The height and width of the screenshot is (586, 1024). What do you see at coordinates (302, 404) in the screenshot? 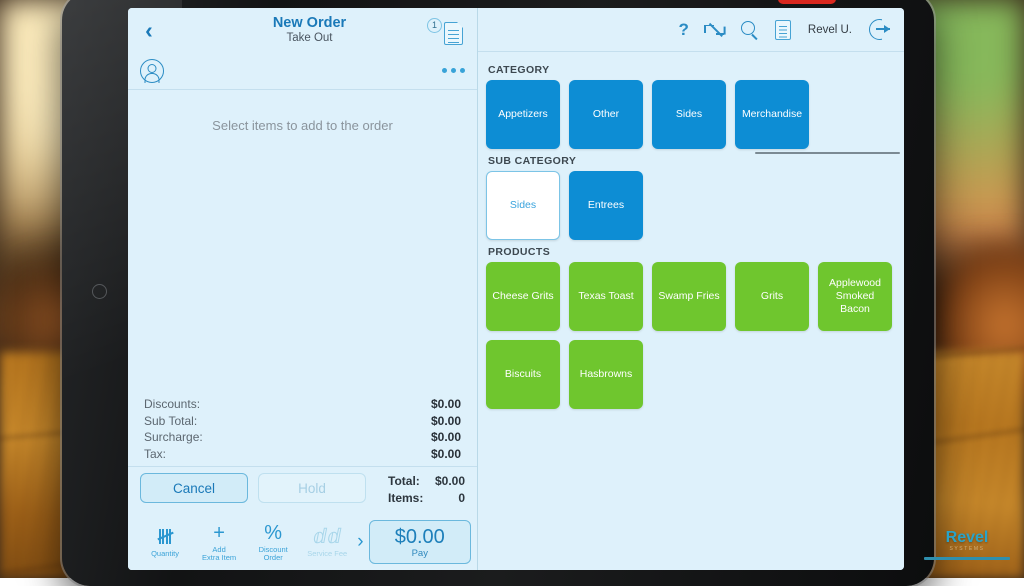
I see `summary-row: Discounts: $0.00` at bounding box center [302, 404].